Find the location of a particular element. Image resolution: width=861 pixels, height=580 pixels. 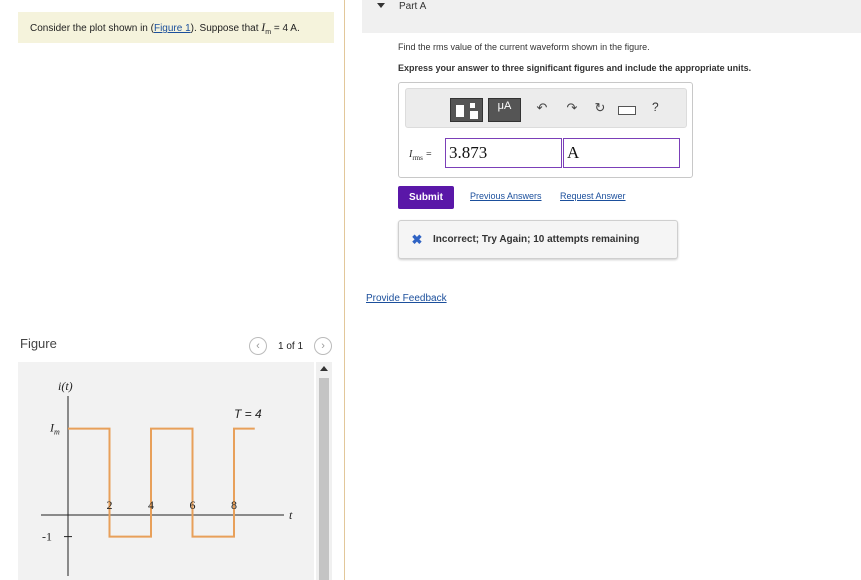

answer-box: μA ↶ ↷ ↻ ? Irms = 3.873 A is located at coordinates (545, 130).